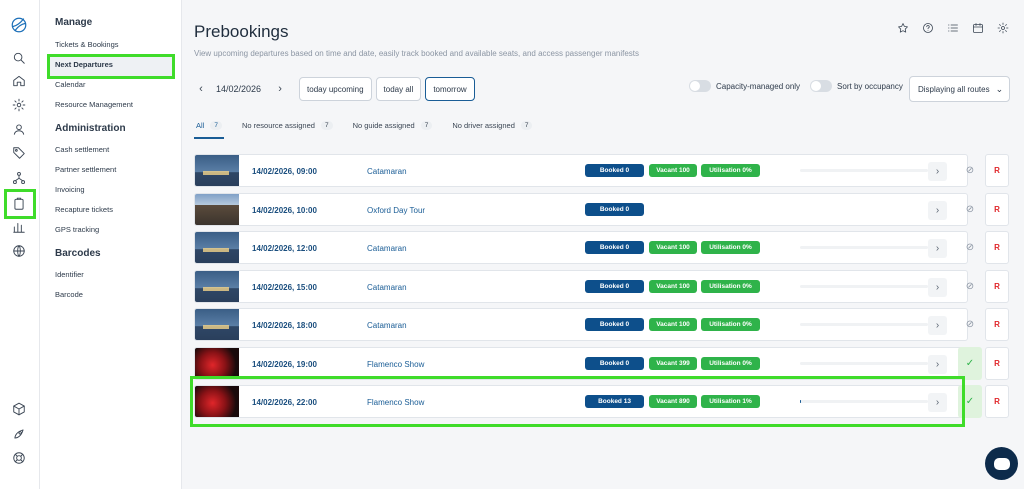  What do you see at coordinates (19, 409) in the screenshot?
I see `box-icon` at bounding box center [19, 409].